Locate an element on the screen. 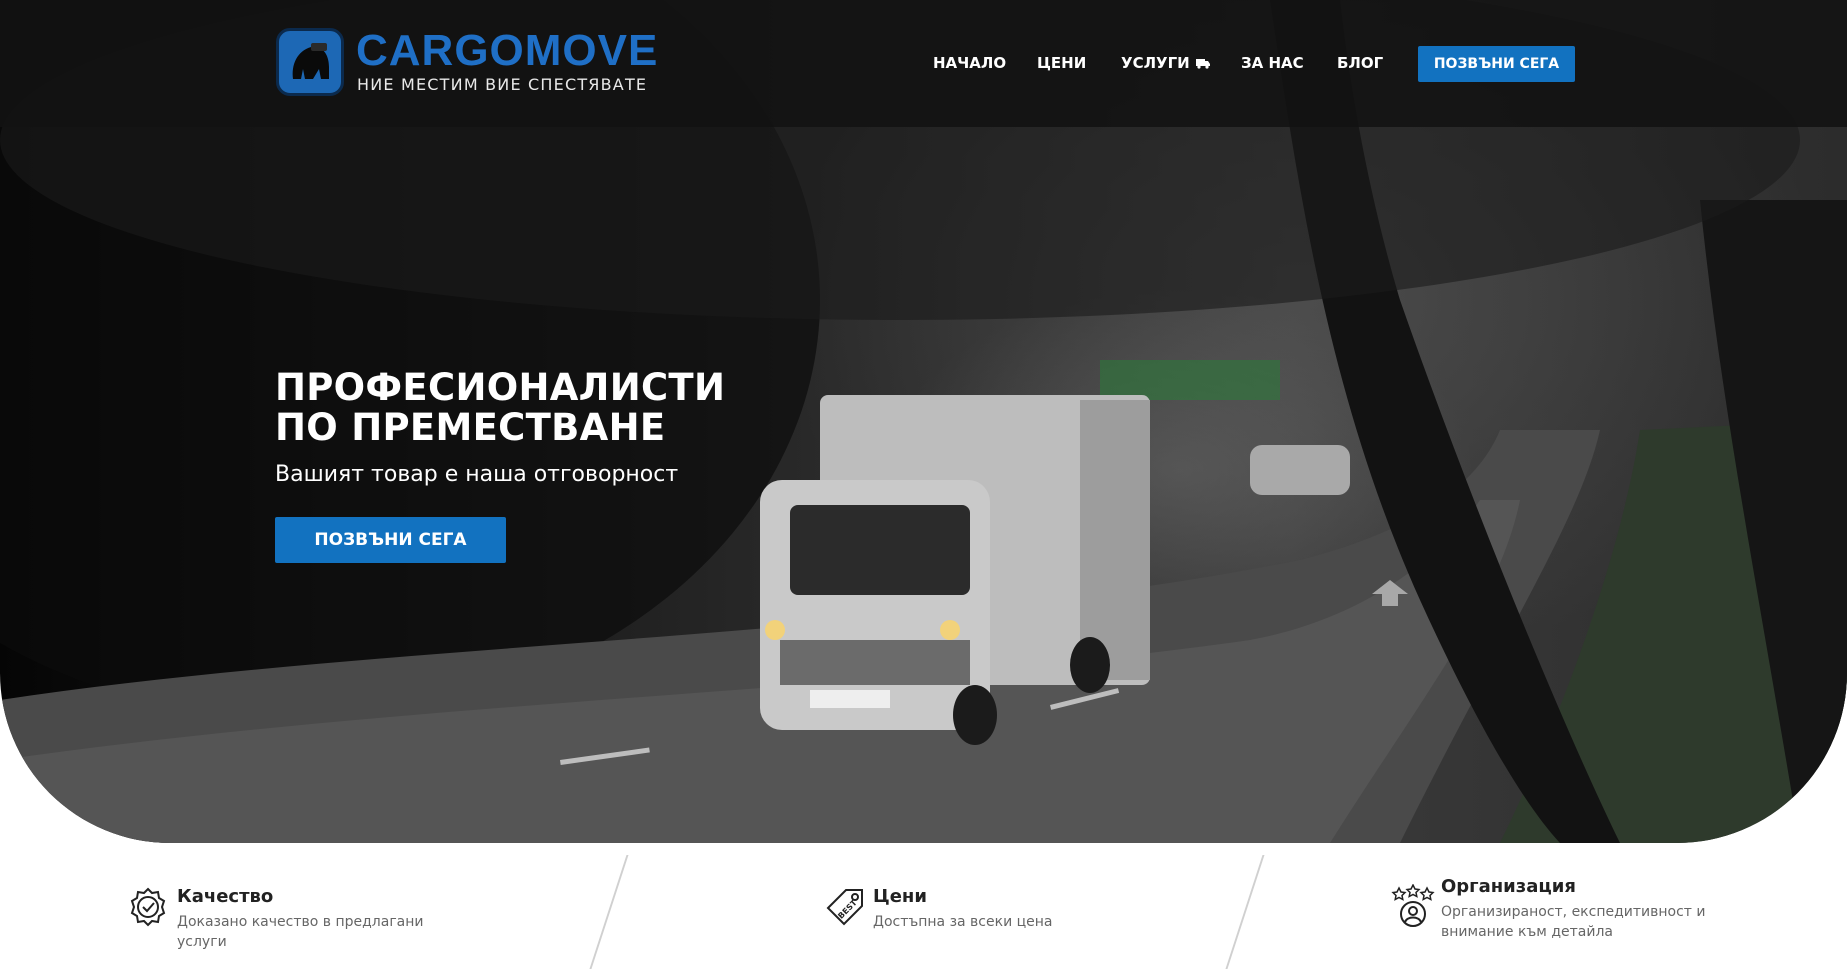 Image resolution: width=1847 pixels, height=969 pixels. svg-text: BEST is located at coordinates (847, 909).